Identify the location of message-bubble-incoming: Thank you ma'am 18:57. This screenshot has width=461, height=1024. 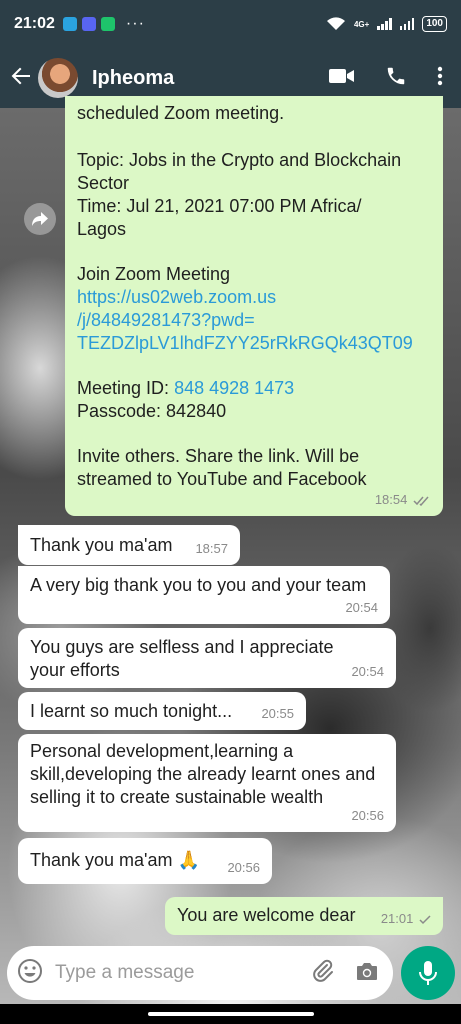
(129, 545).